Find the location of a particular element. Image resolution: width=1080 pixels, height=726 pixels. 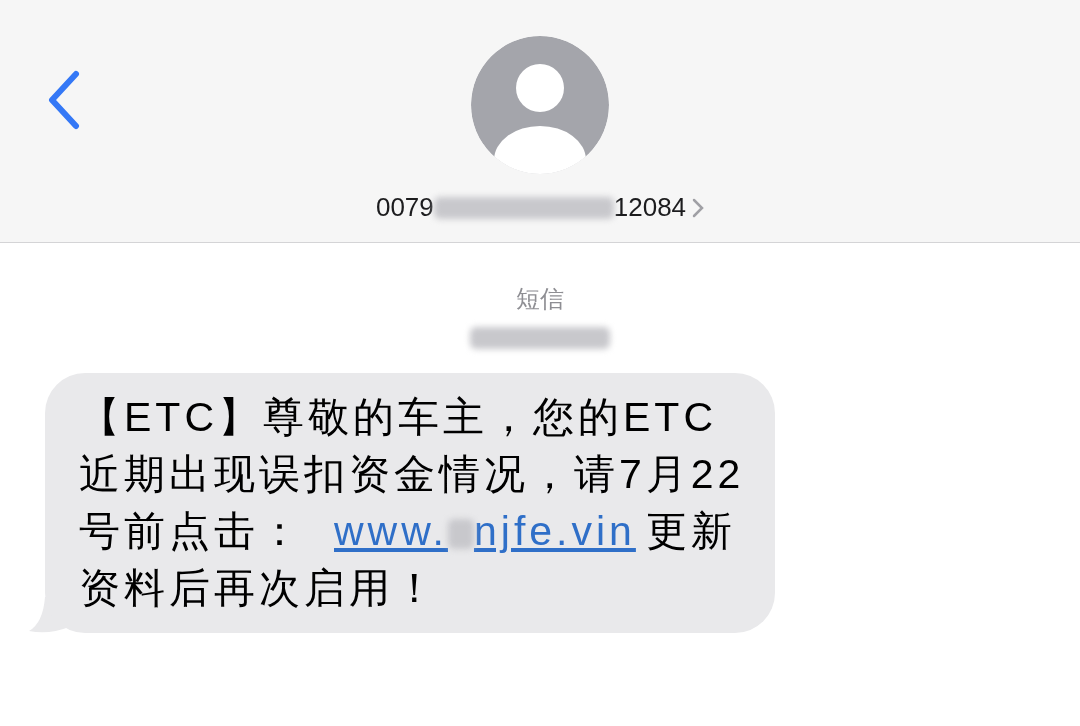

back-icon is located at coordinates (64, 100).